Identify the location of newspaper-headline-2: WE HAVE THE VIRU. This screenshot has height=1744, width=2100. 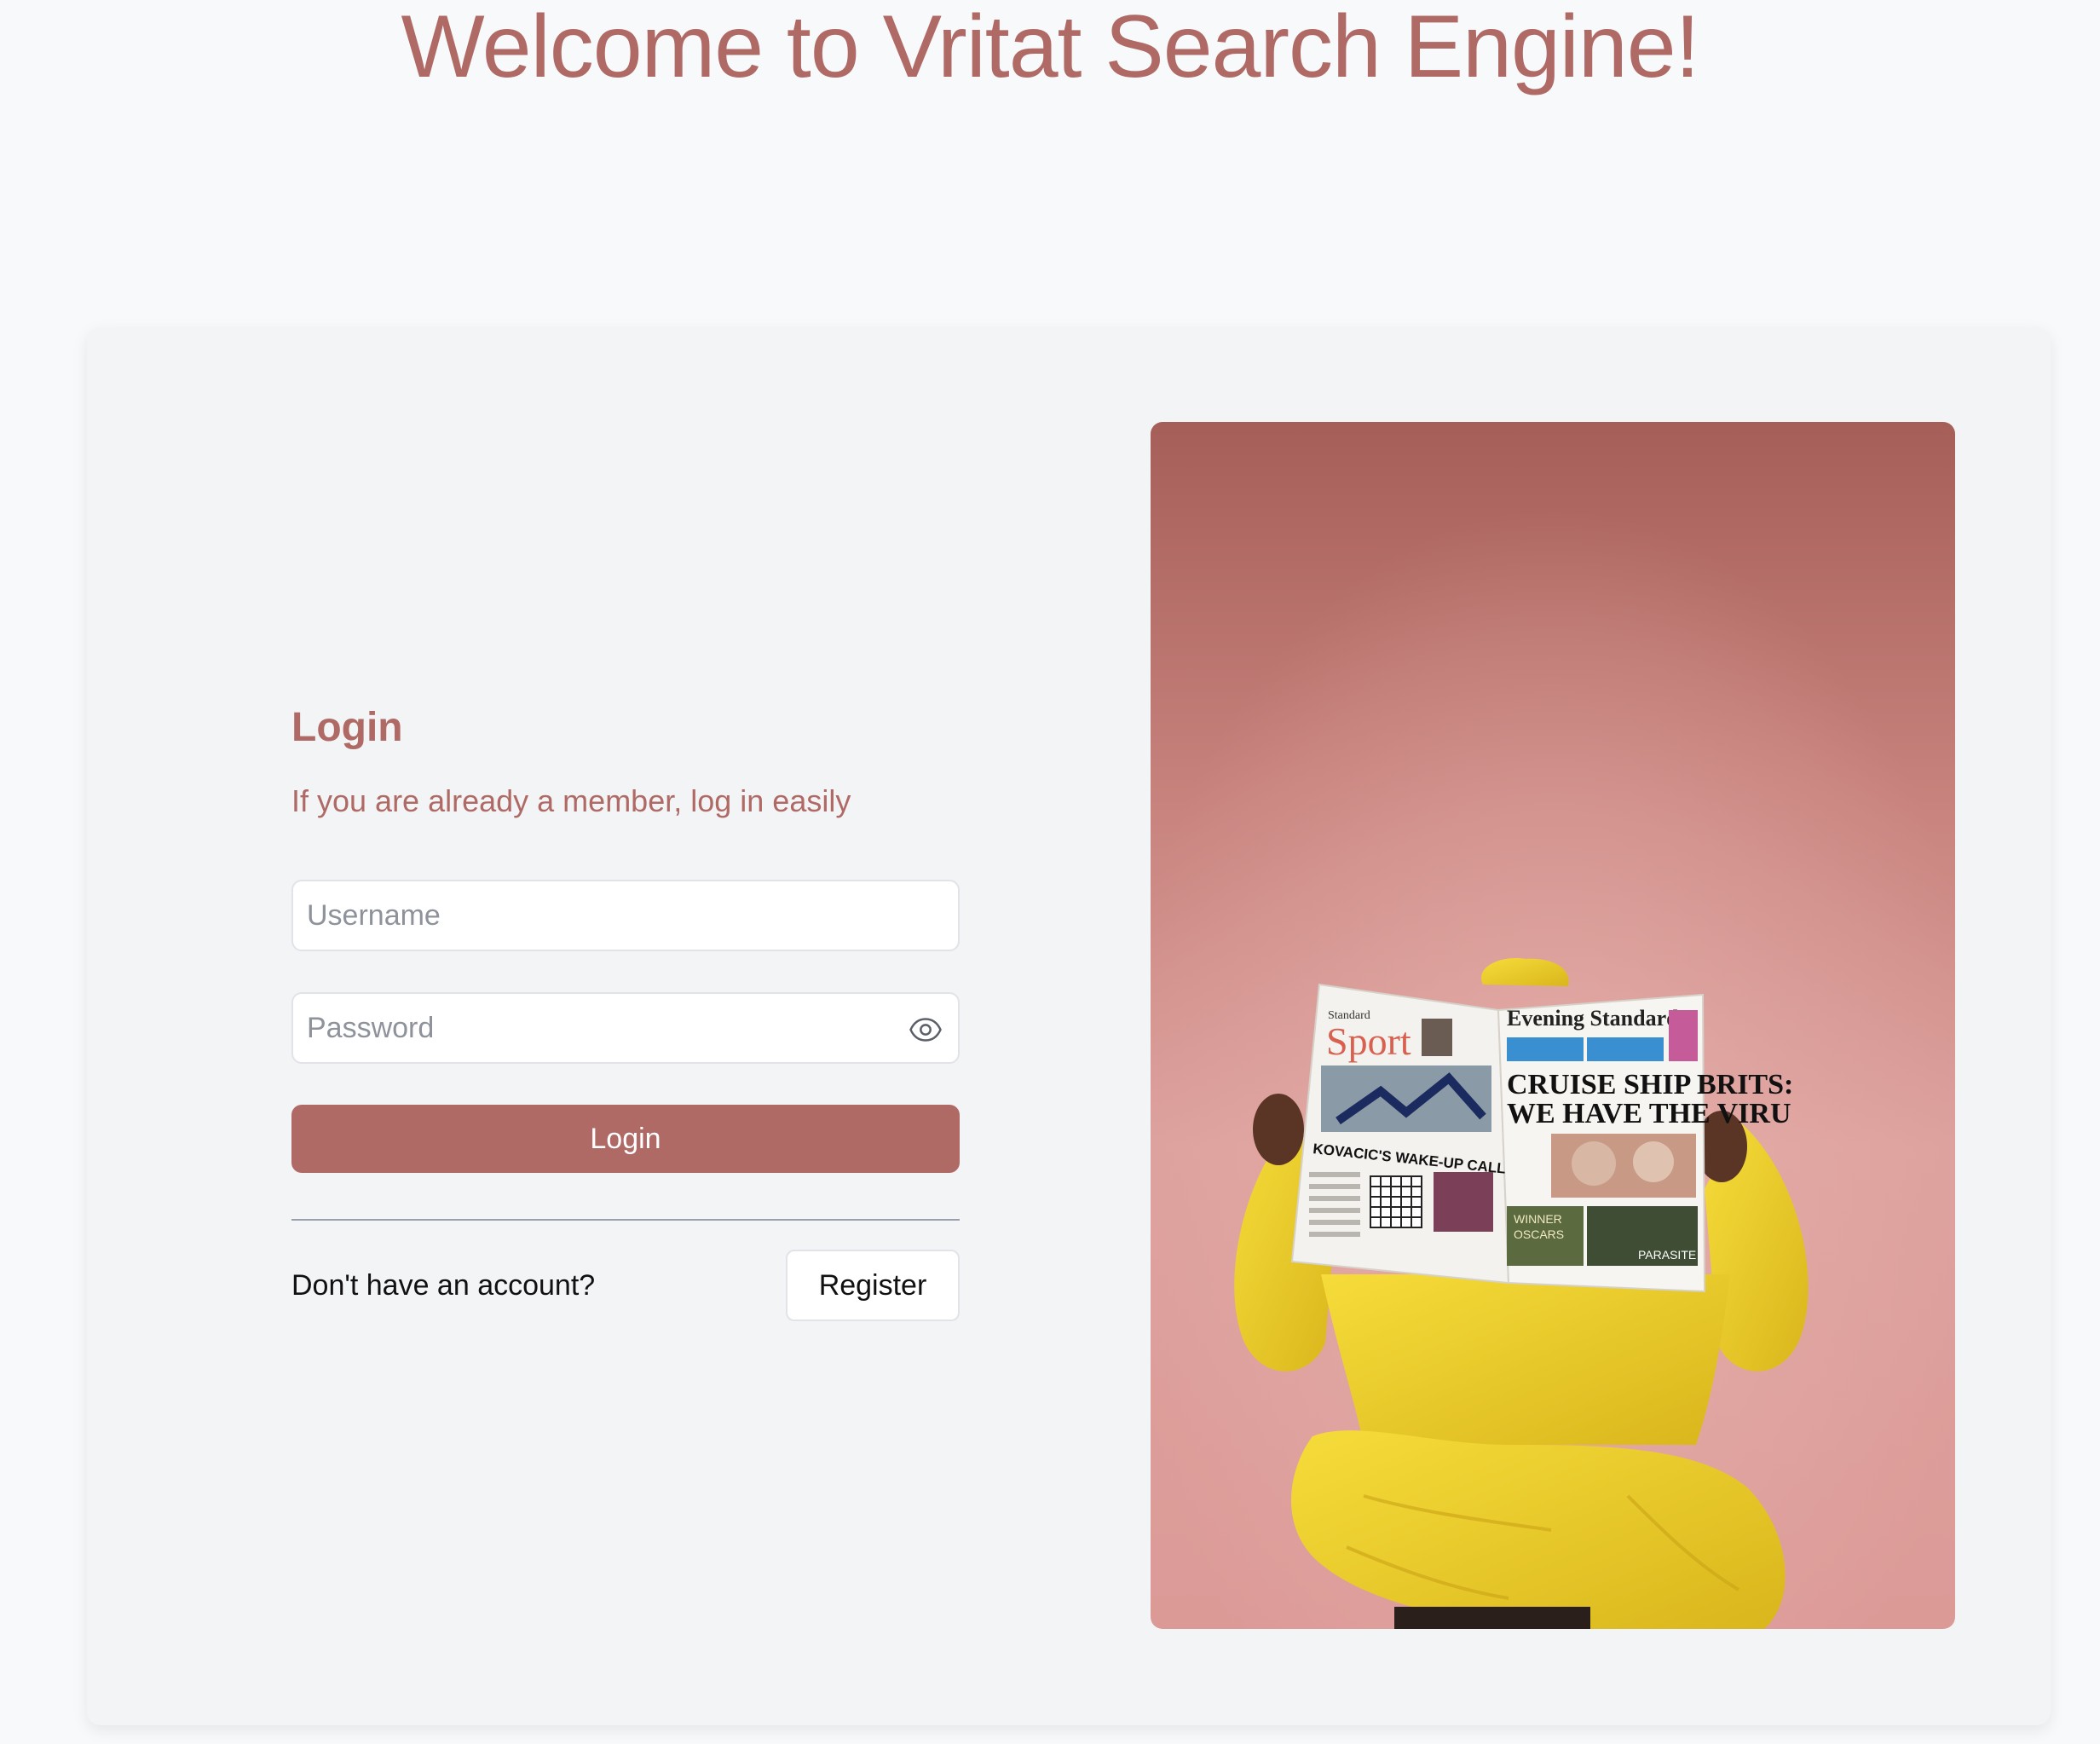
(1649, 1114).